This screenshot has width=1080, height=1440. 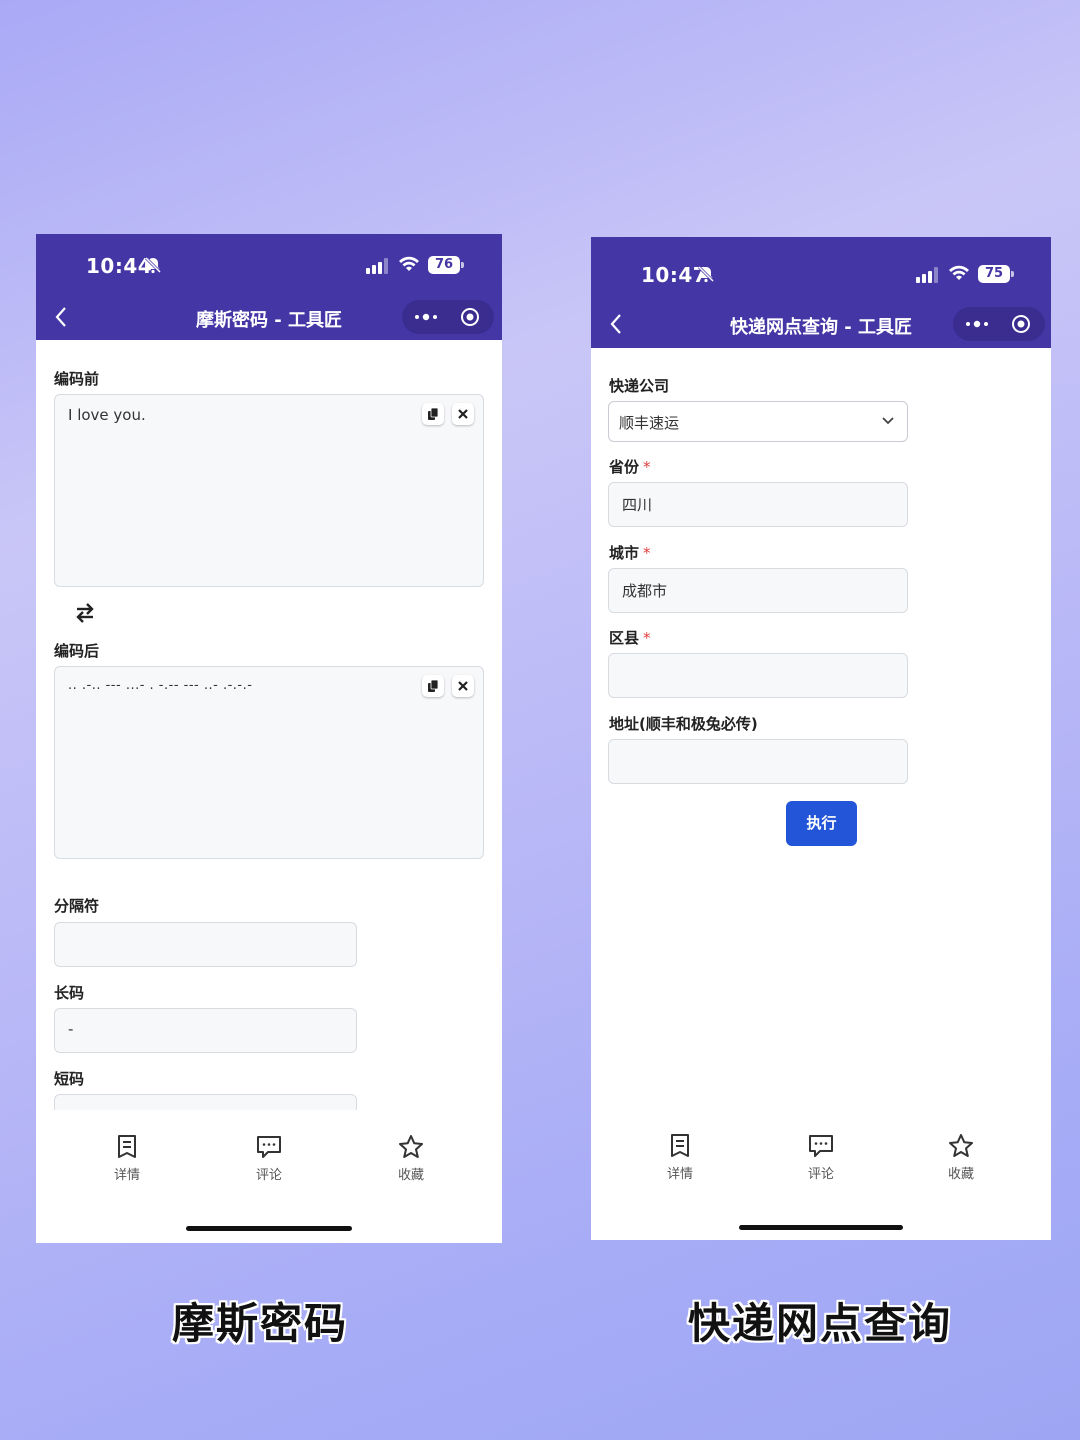 I want to click on nav-bar: 摩斯密码 - 工具匠, so click(x=269, y=317).